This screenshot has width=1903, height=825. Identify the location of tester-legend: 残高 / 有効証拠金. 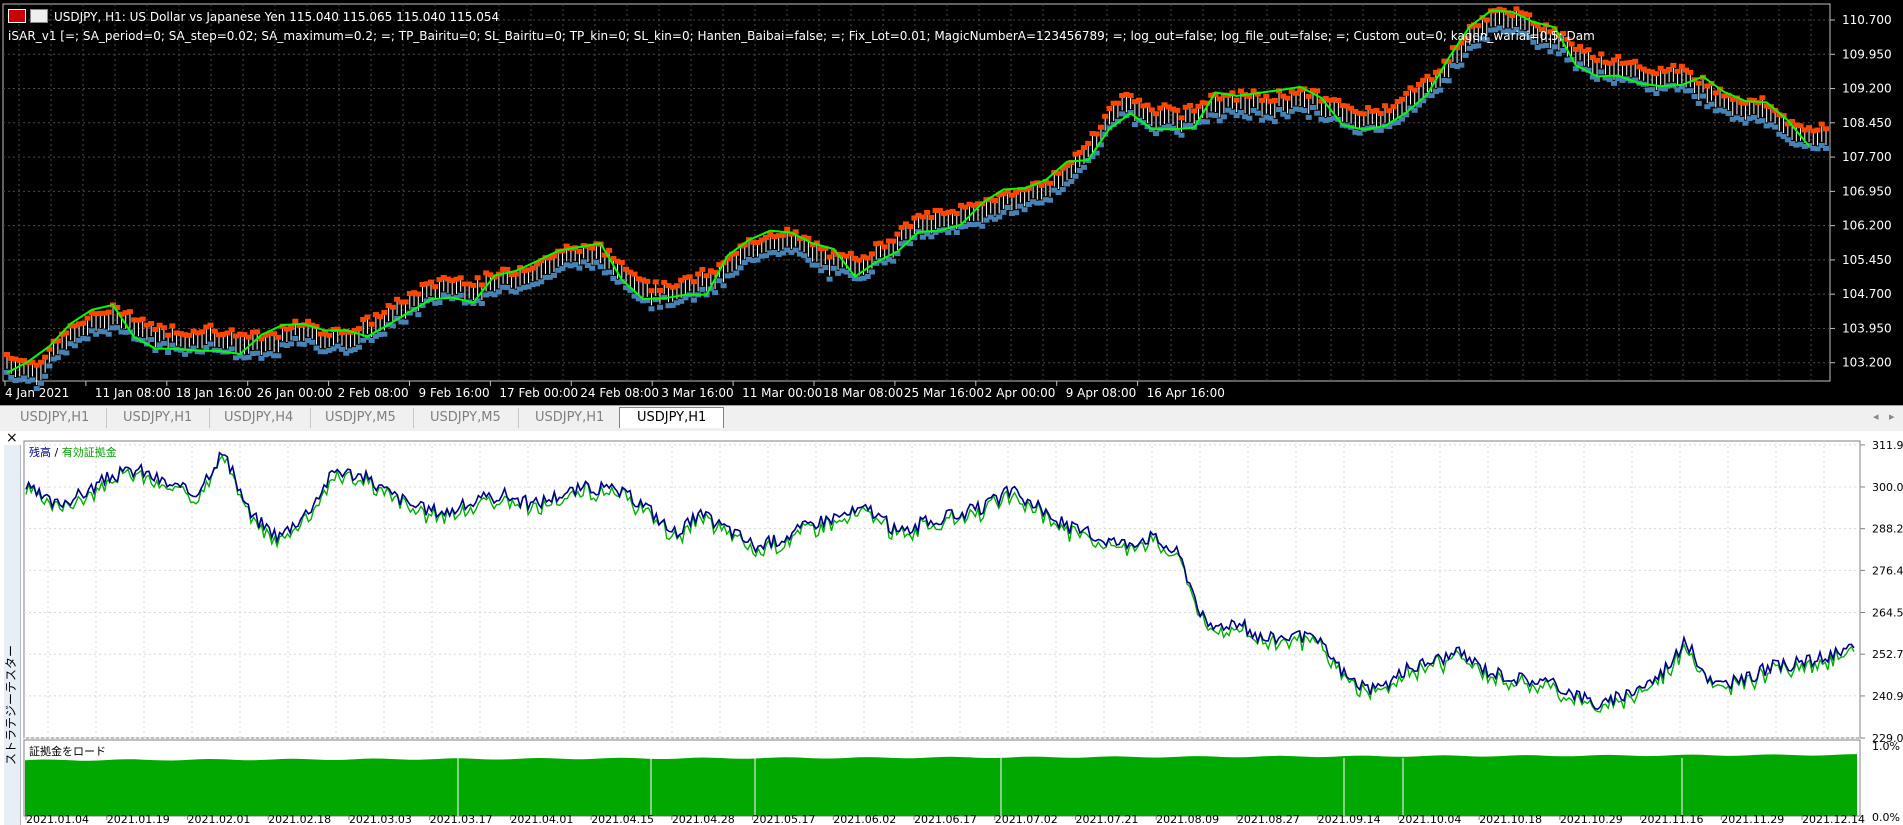
(73, 452).